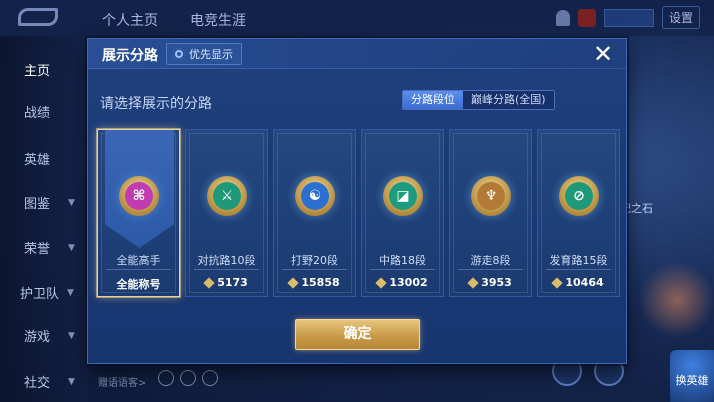 This screenshot has height=402, width=714. I want to click on lane-card-value-text: 5173, so click(232, 282).